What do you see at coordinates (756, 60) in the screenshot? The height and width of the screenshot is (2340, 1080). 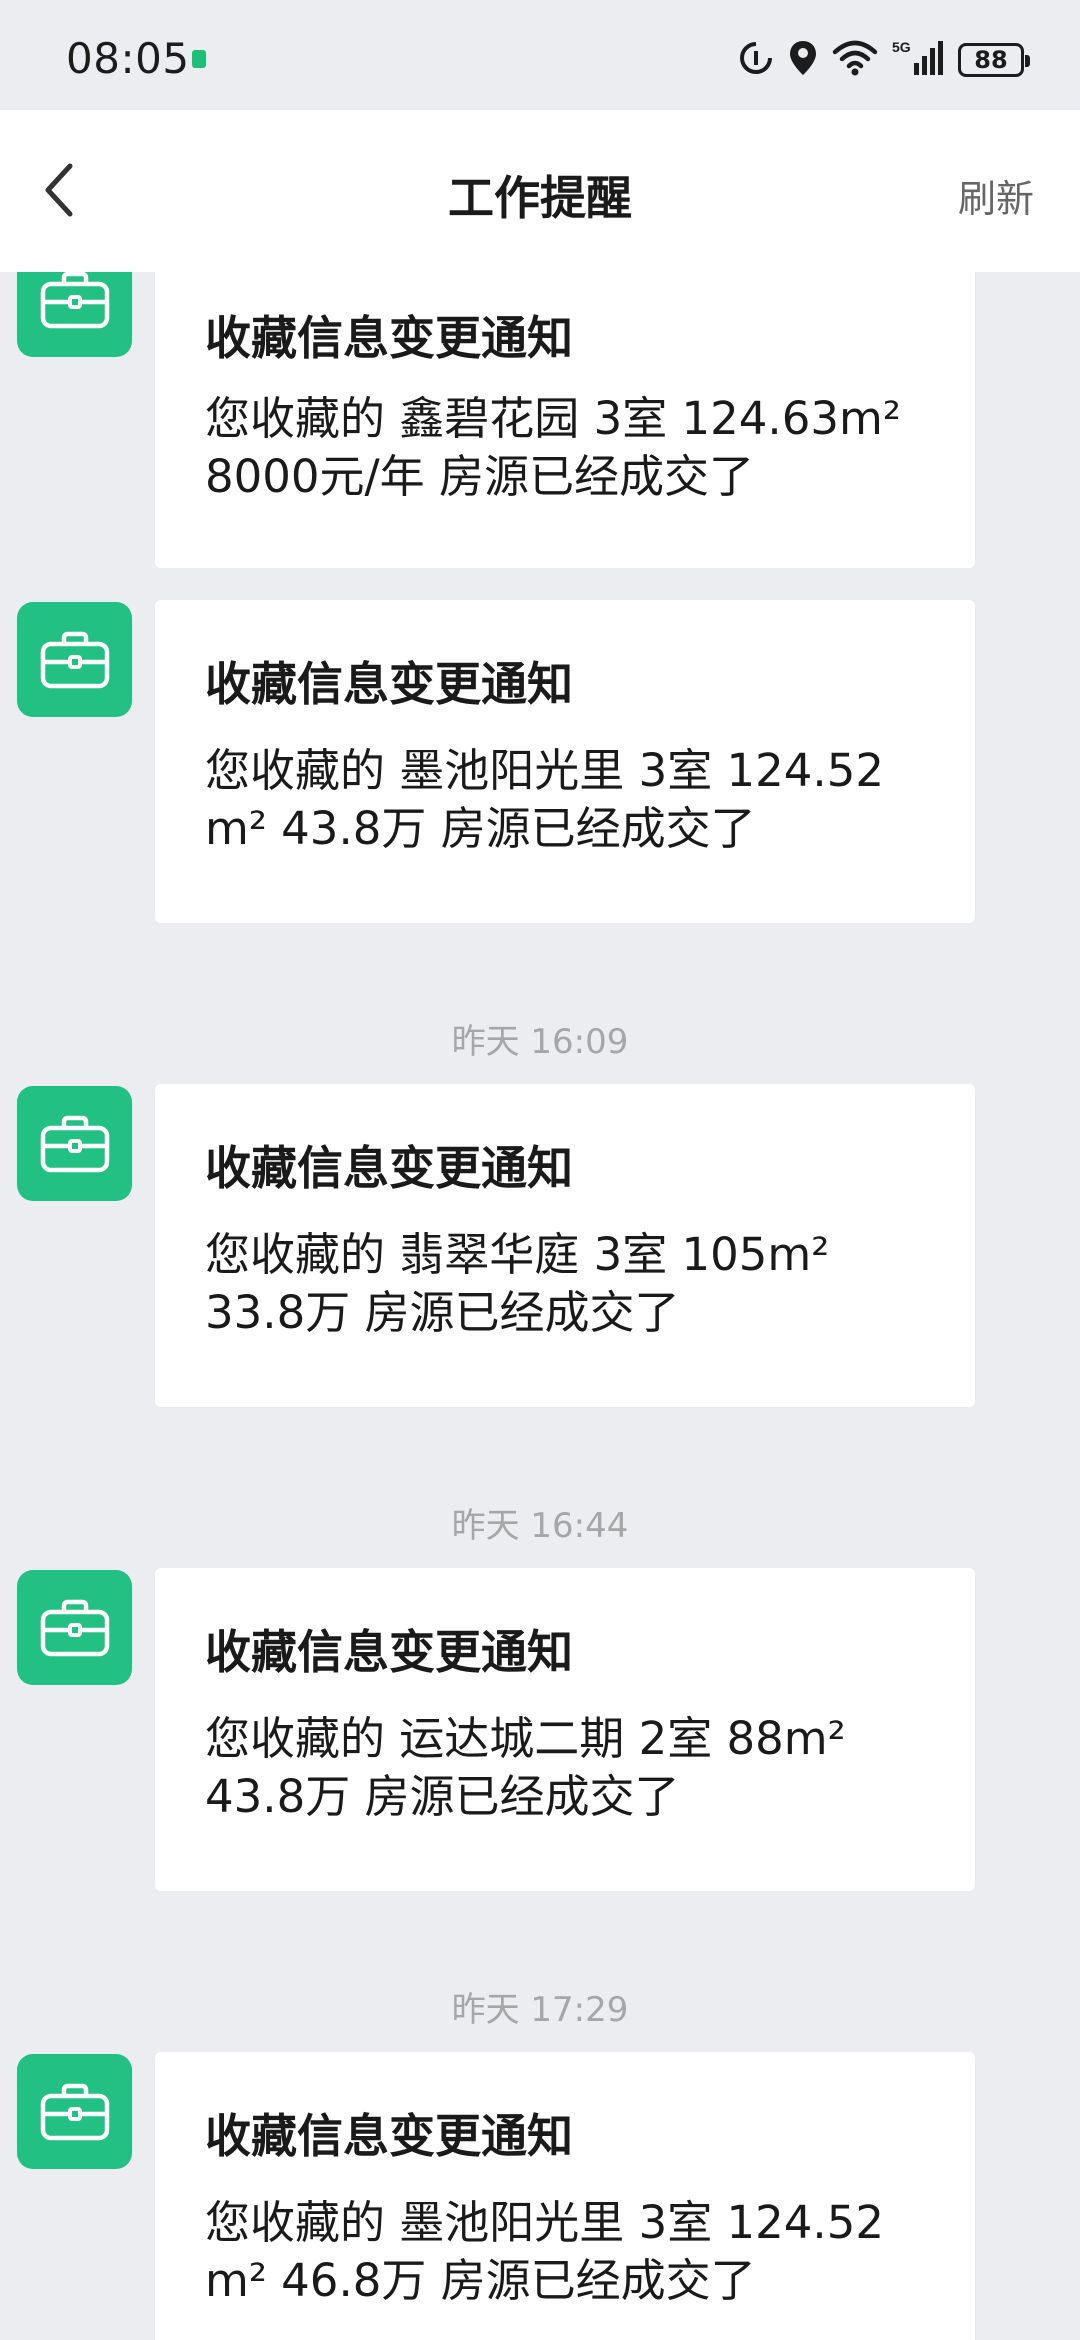 I see `data-saver-icon` at bounding box center [756, 60].